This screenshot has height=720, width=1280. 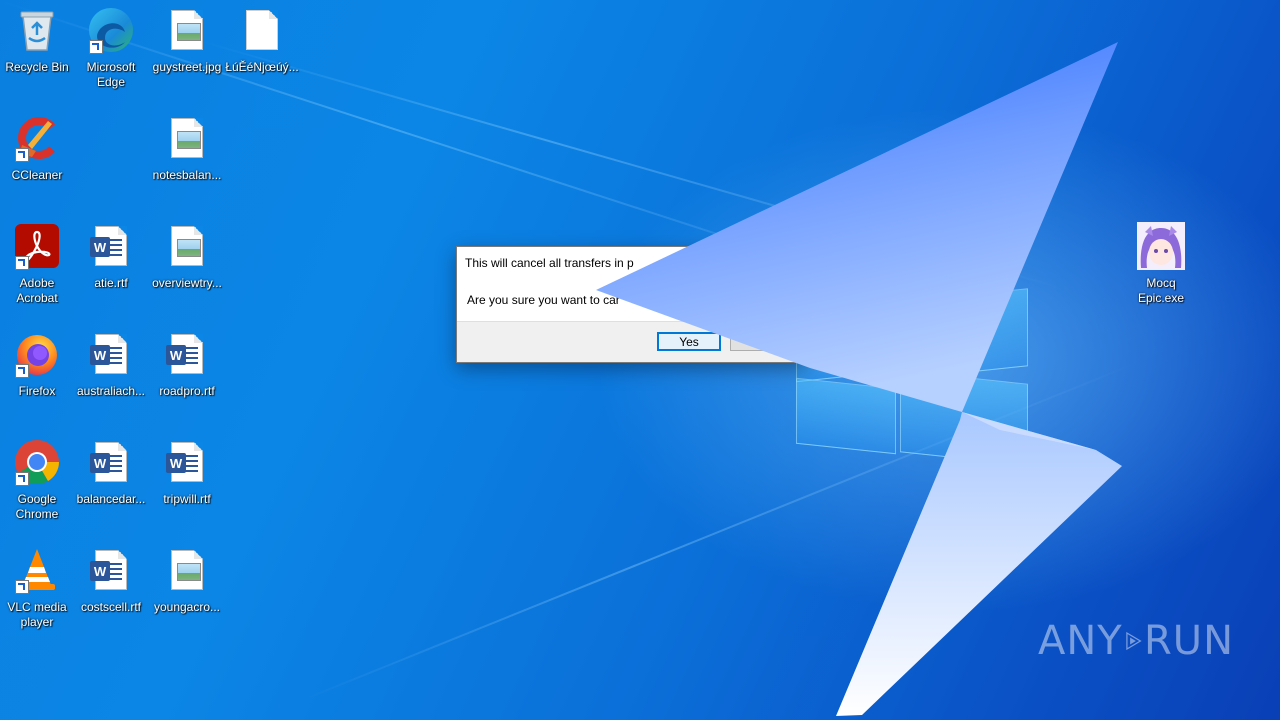 What do you see at coordinates (187, 67) in the screenshot?
I see `icon-label: guystreet.jpg` at bounding box center [187, 67].